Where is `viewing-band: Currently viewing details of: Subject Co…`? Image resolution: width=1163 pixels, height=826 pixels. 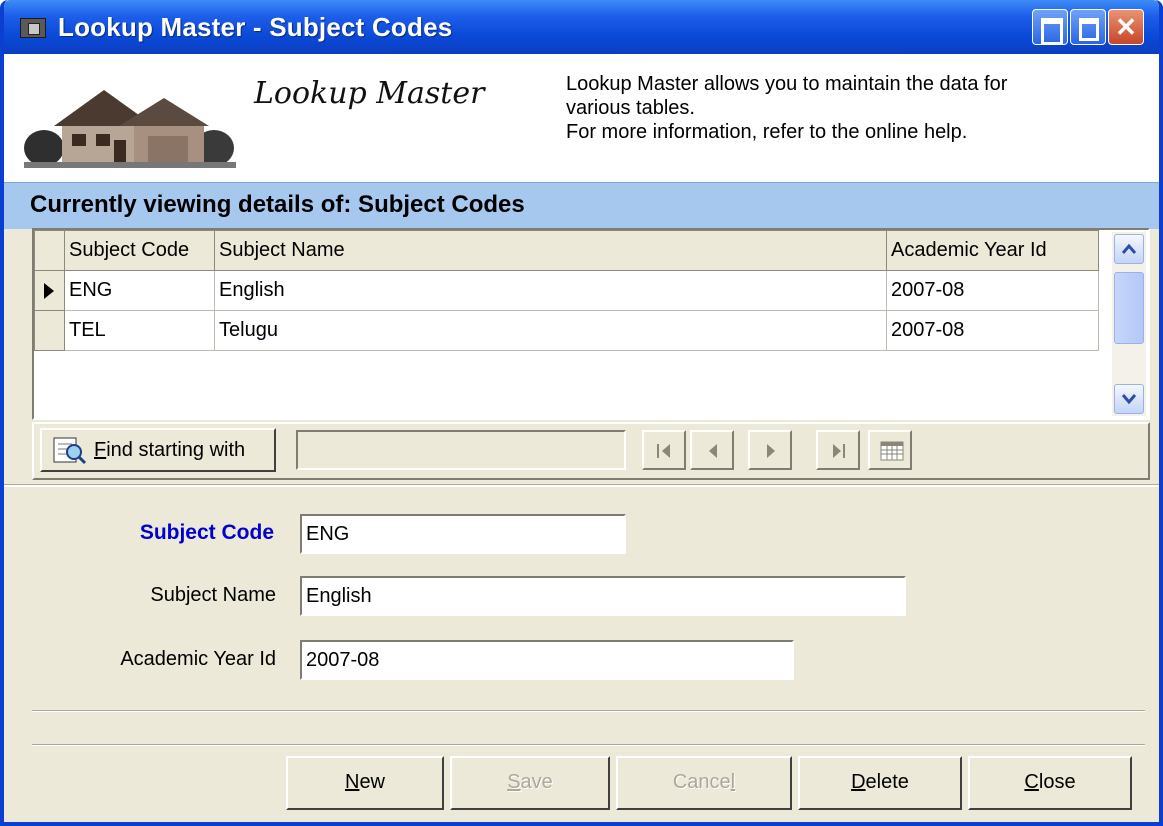
viewing-band: Currently viewing details of: Subject Co… is located at coordinates (581, 205).